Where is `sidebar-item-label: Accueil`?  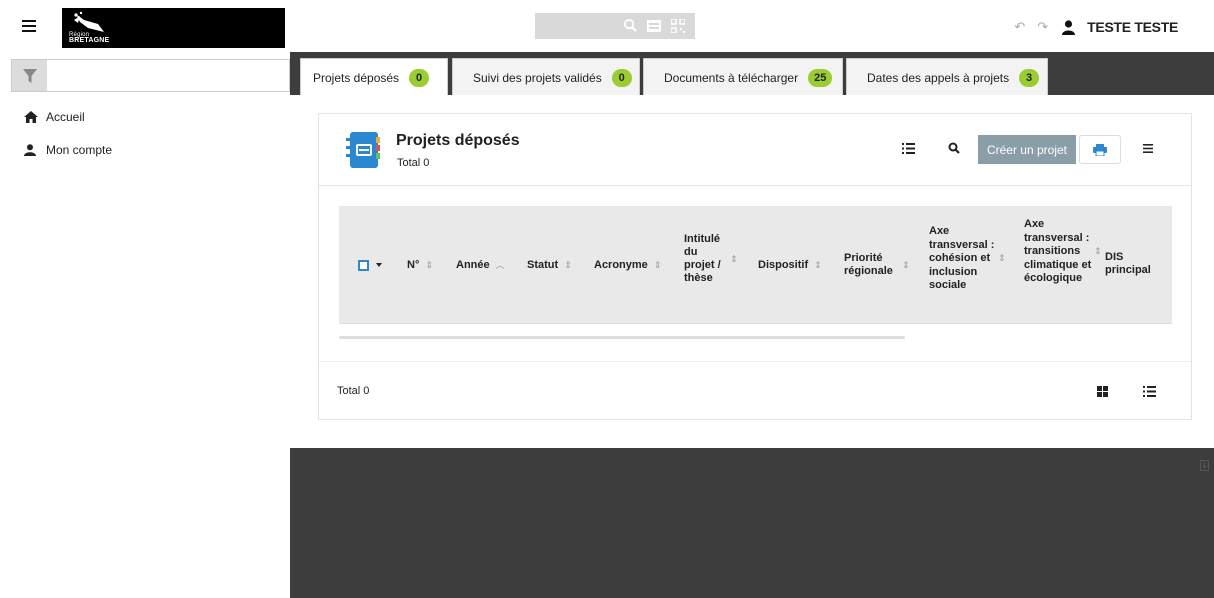
sidebar-item-label: Accueil is located at coordinates (65, 117).